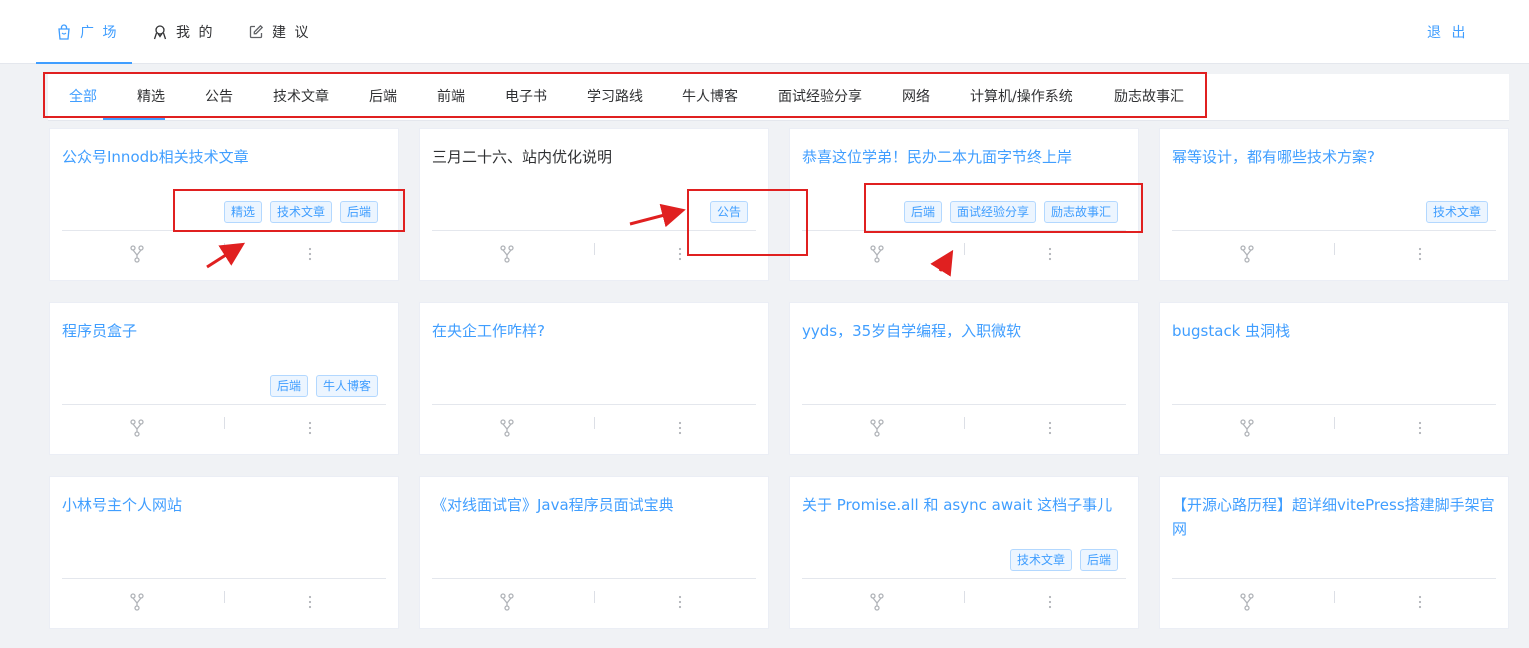 The image size is (1529, 648). Describe the element at coordinates (916, 97) in the screenshot. I see `category-tab-network: 网络` at that location.